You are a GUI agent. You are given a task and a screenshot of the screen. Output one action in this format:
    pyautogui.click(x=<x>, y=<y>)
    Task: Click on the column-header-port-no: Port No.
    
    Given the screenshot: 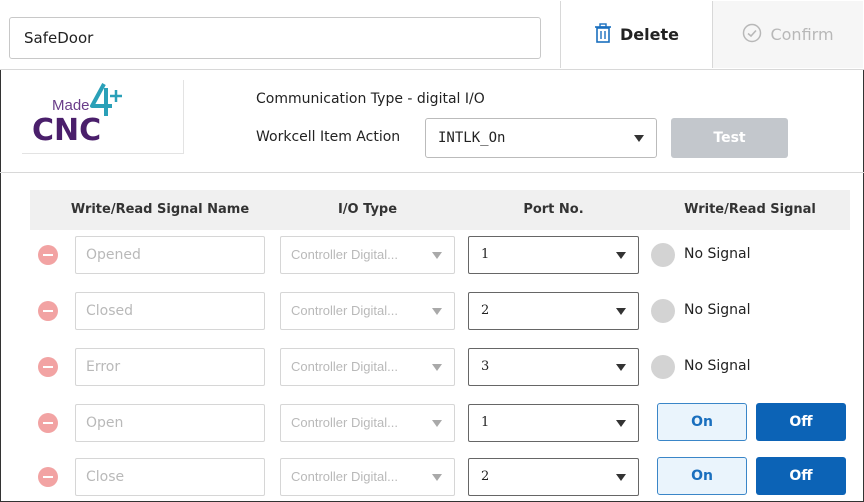 What is the action you would take?
    pyautogui.click(x=553, y=209)
    